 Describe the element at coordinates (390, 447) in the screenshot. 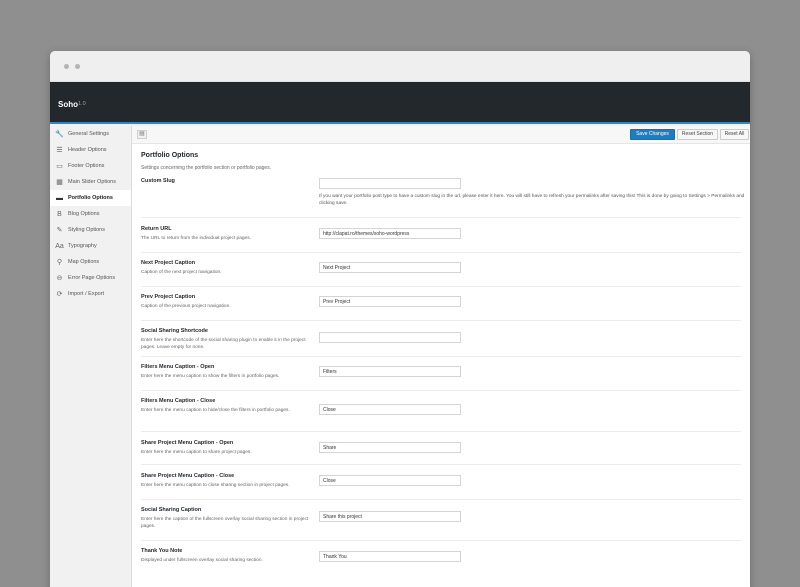

I see `share-open-input` at that location.